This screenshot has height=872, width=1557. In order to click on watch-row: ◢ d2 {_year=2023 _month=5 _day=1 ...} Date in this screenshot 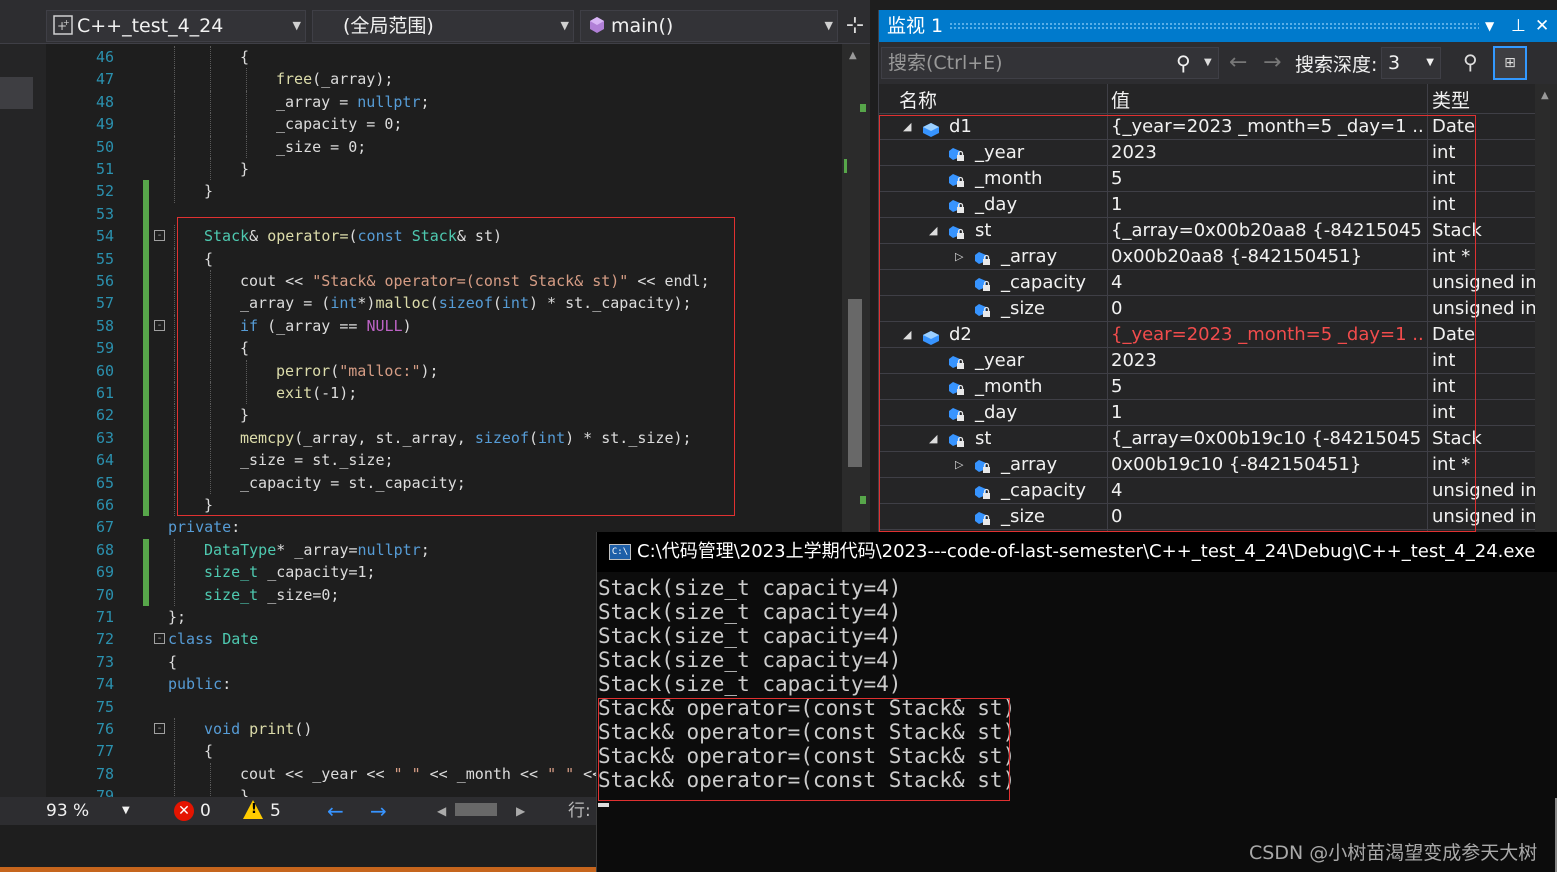, I will do `click(1207, 335)`.